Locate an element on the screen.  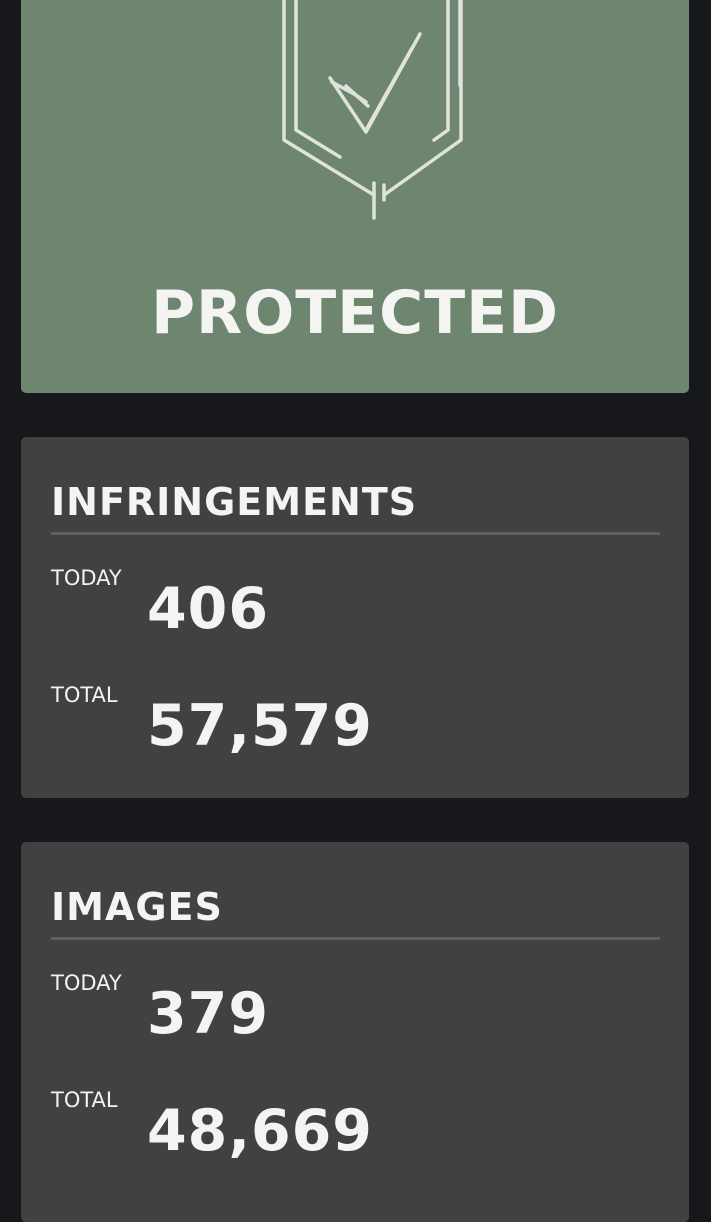
infringements-title: INFRINGEMENTS is located at coordinates (234, 502).